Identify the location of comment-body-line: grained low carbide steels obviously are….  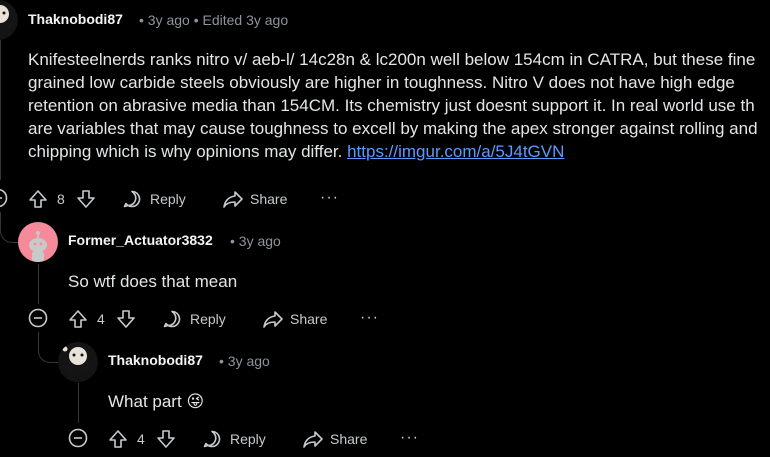
(381, 82).